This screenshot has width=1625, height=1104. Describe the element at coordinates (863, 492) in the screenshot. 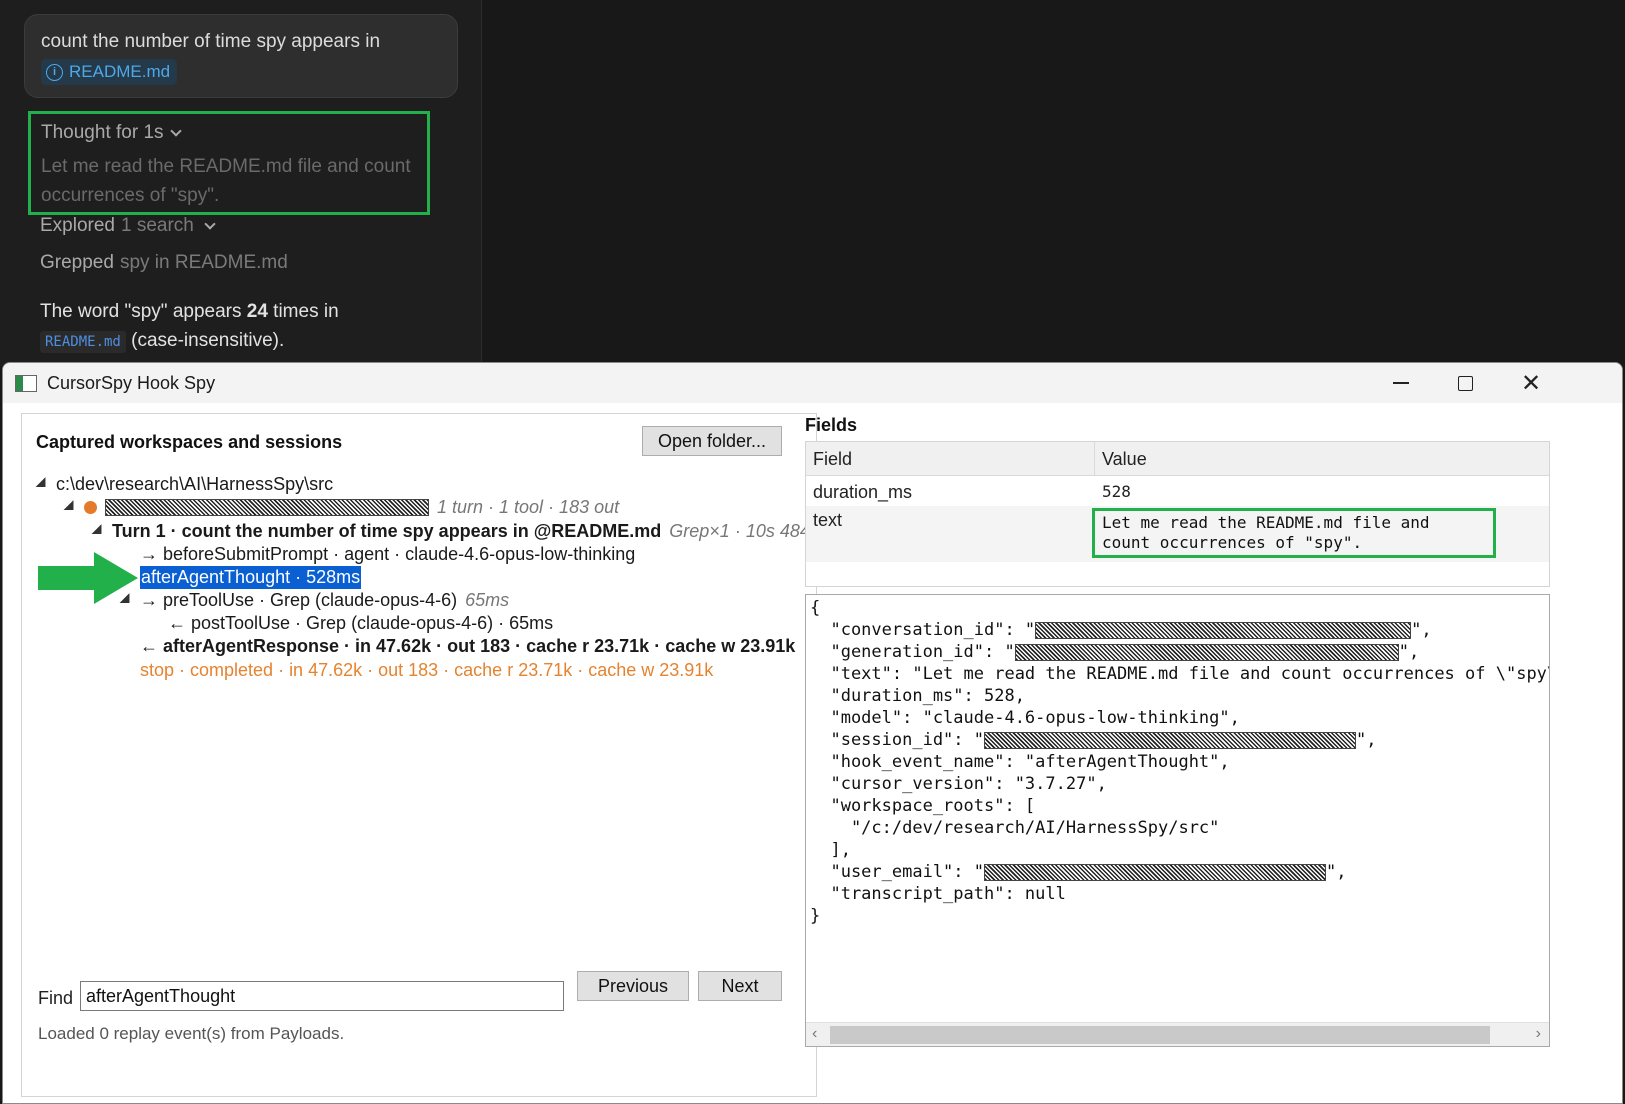

I see `field-name: duration_ms` at that location.